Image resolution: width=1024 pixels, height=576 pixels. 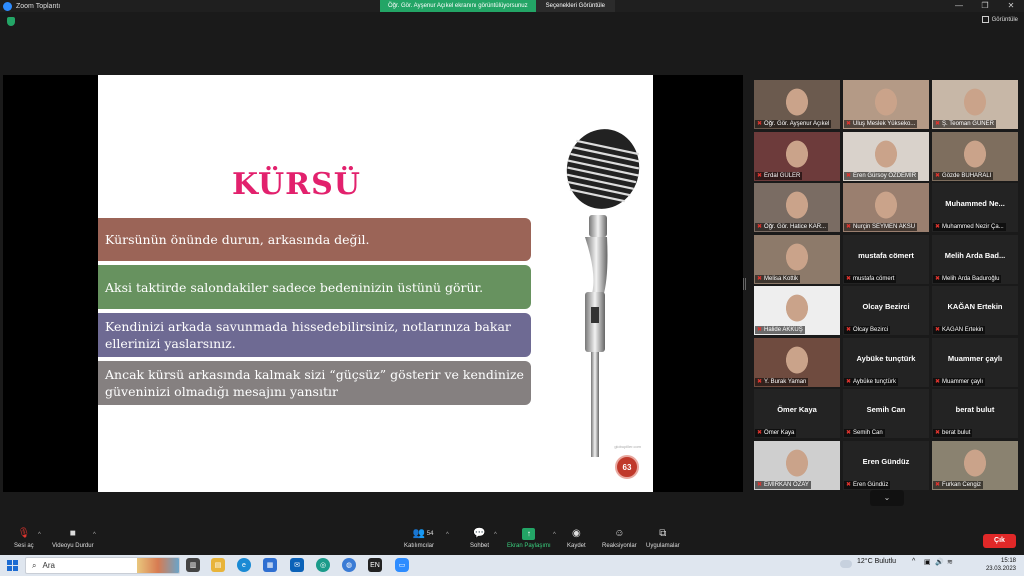 I want to click on share-screen-button: ↑ Ekran Paylaşımı, so click(x=529, y=538).